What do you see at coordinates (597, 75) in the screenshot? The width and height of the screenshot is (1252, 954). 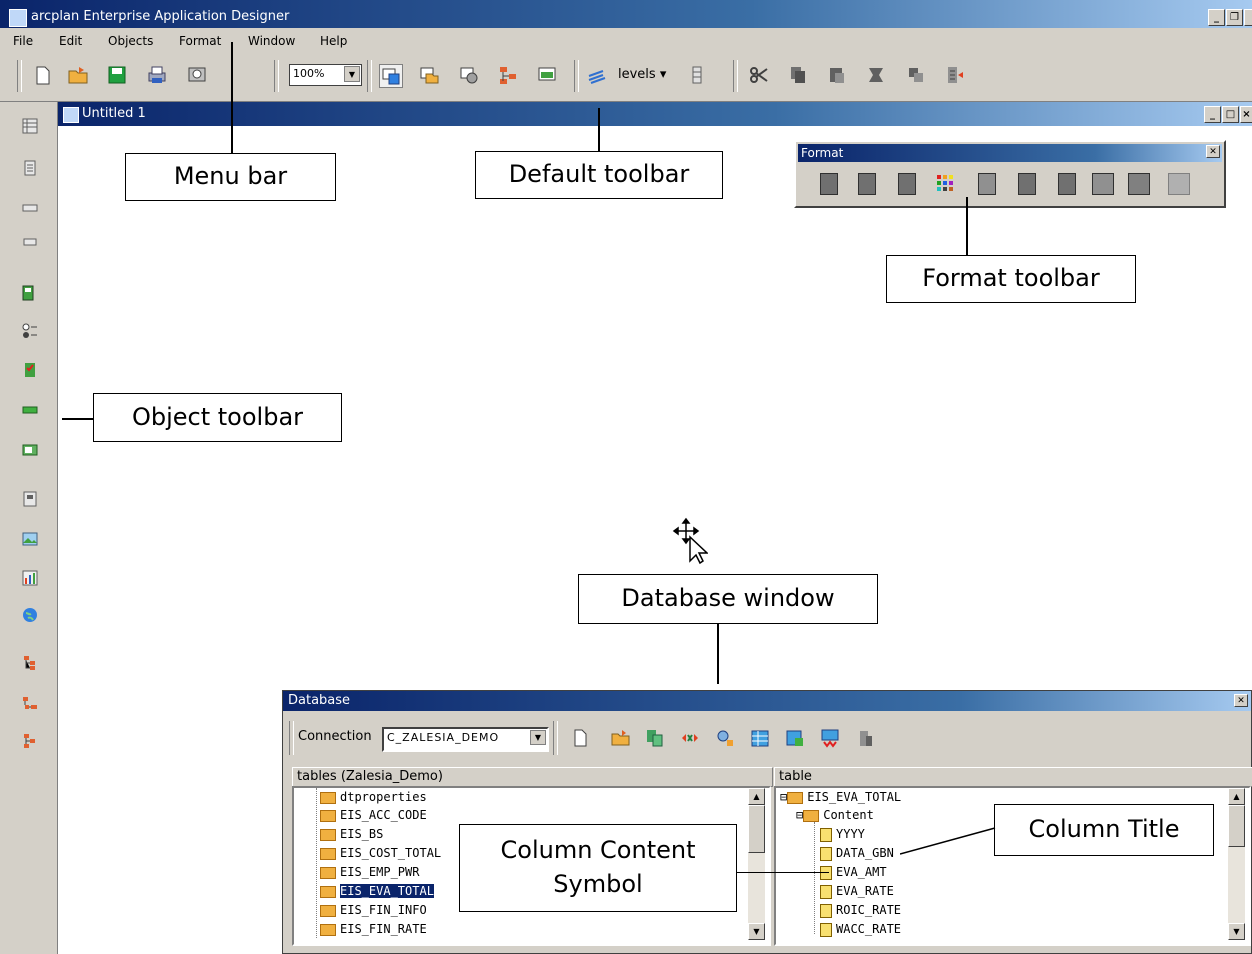 I see `levels-icon` at bounding box center [597, 75].